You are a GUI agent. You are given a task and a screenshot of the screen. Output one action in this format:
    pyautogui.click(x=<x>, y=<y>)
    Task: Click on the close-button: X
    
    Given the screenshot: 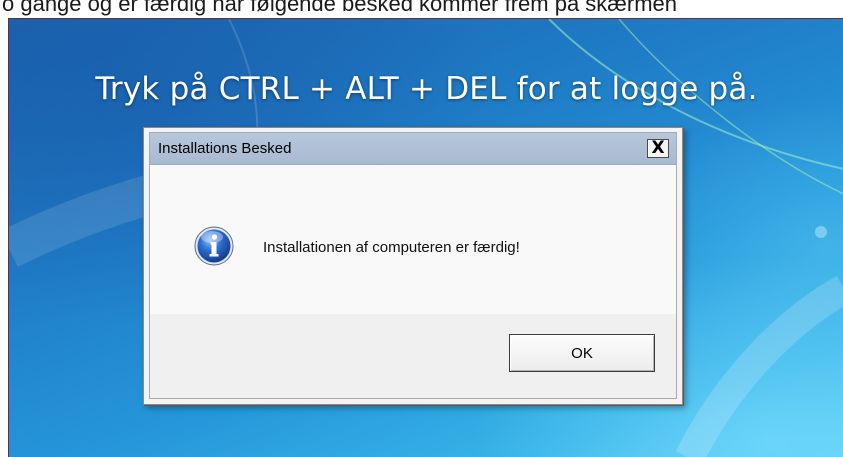 What is the action you would take?
    pyautogui.click(x=658, y=148)
    